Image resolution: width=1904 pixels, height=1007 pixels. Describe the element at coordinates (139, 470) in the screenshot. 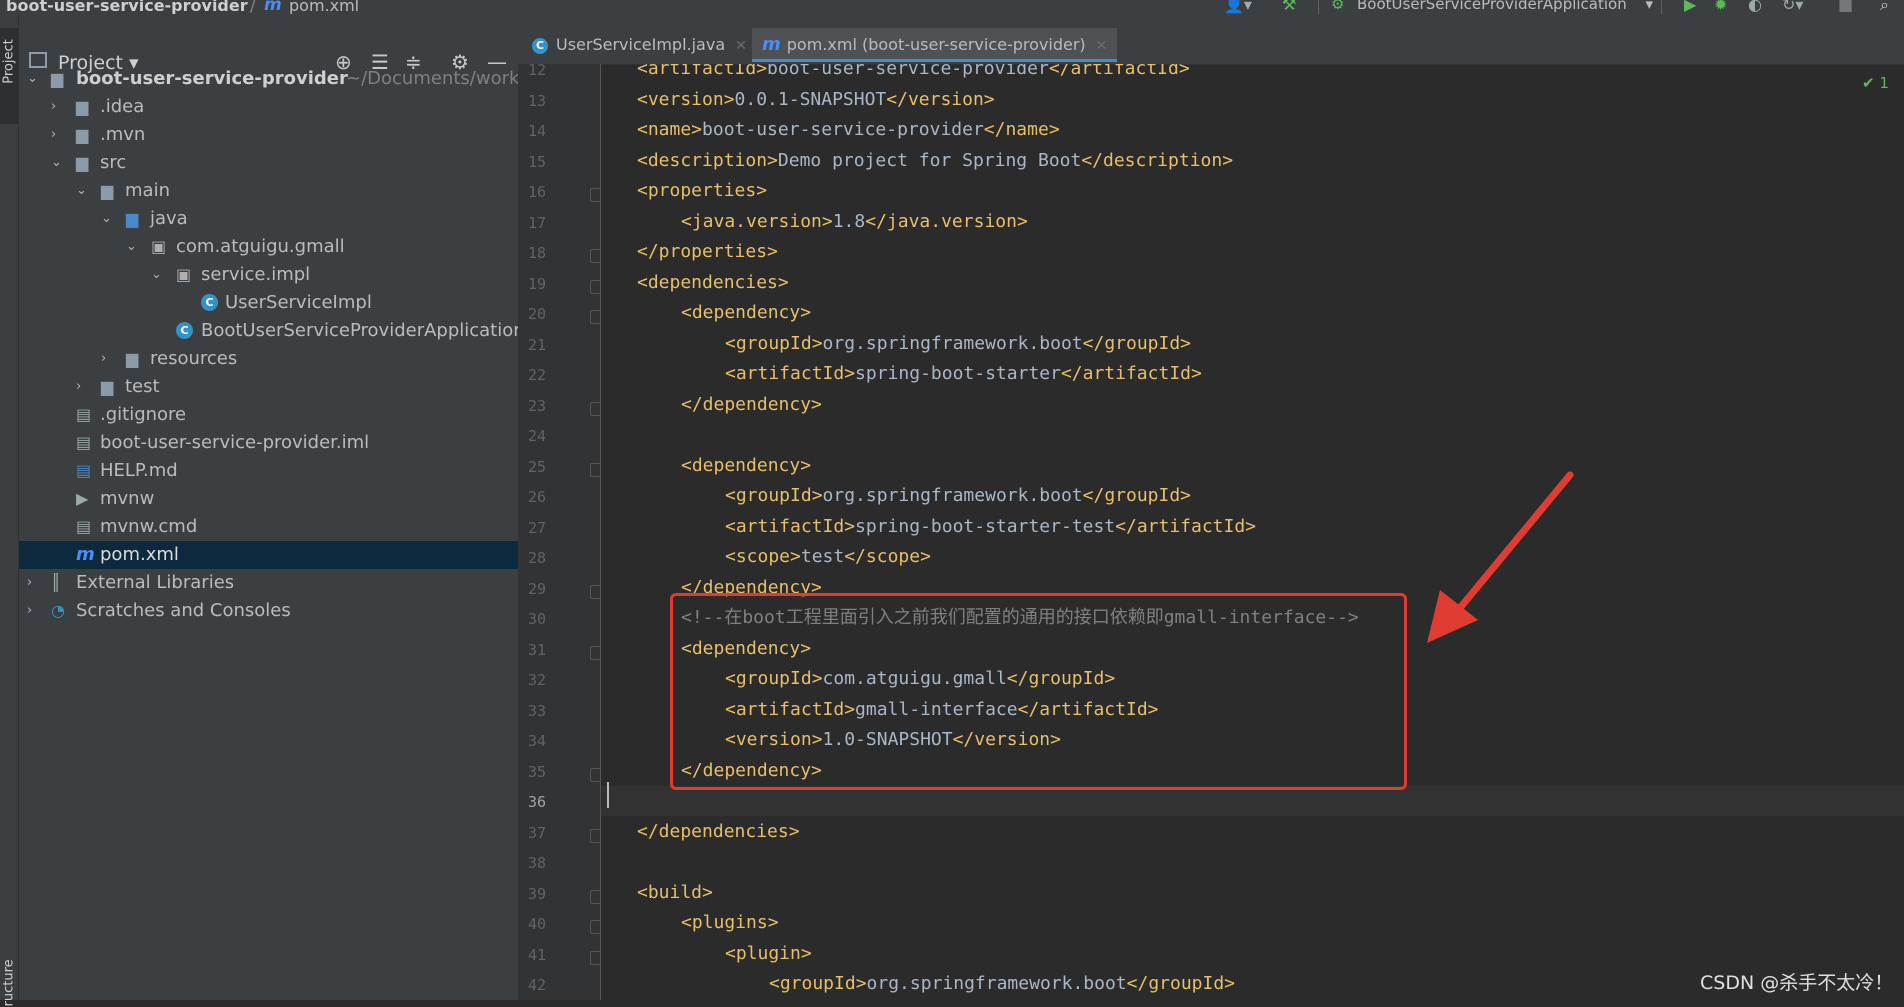

I see `tree-item-label: HELP.md` at that location.